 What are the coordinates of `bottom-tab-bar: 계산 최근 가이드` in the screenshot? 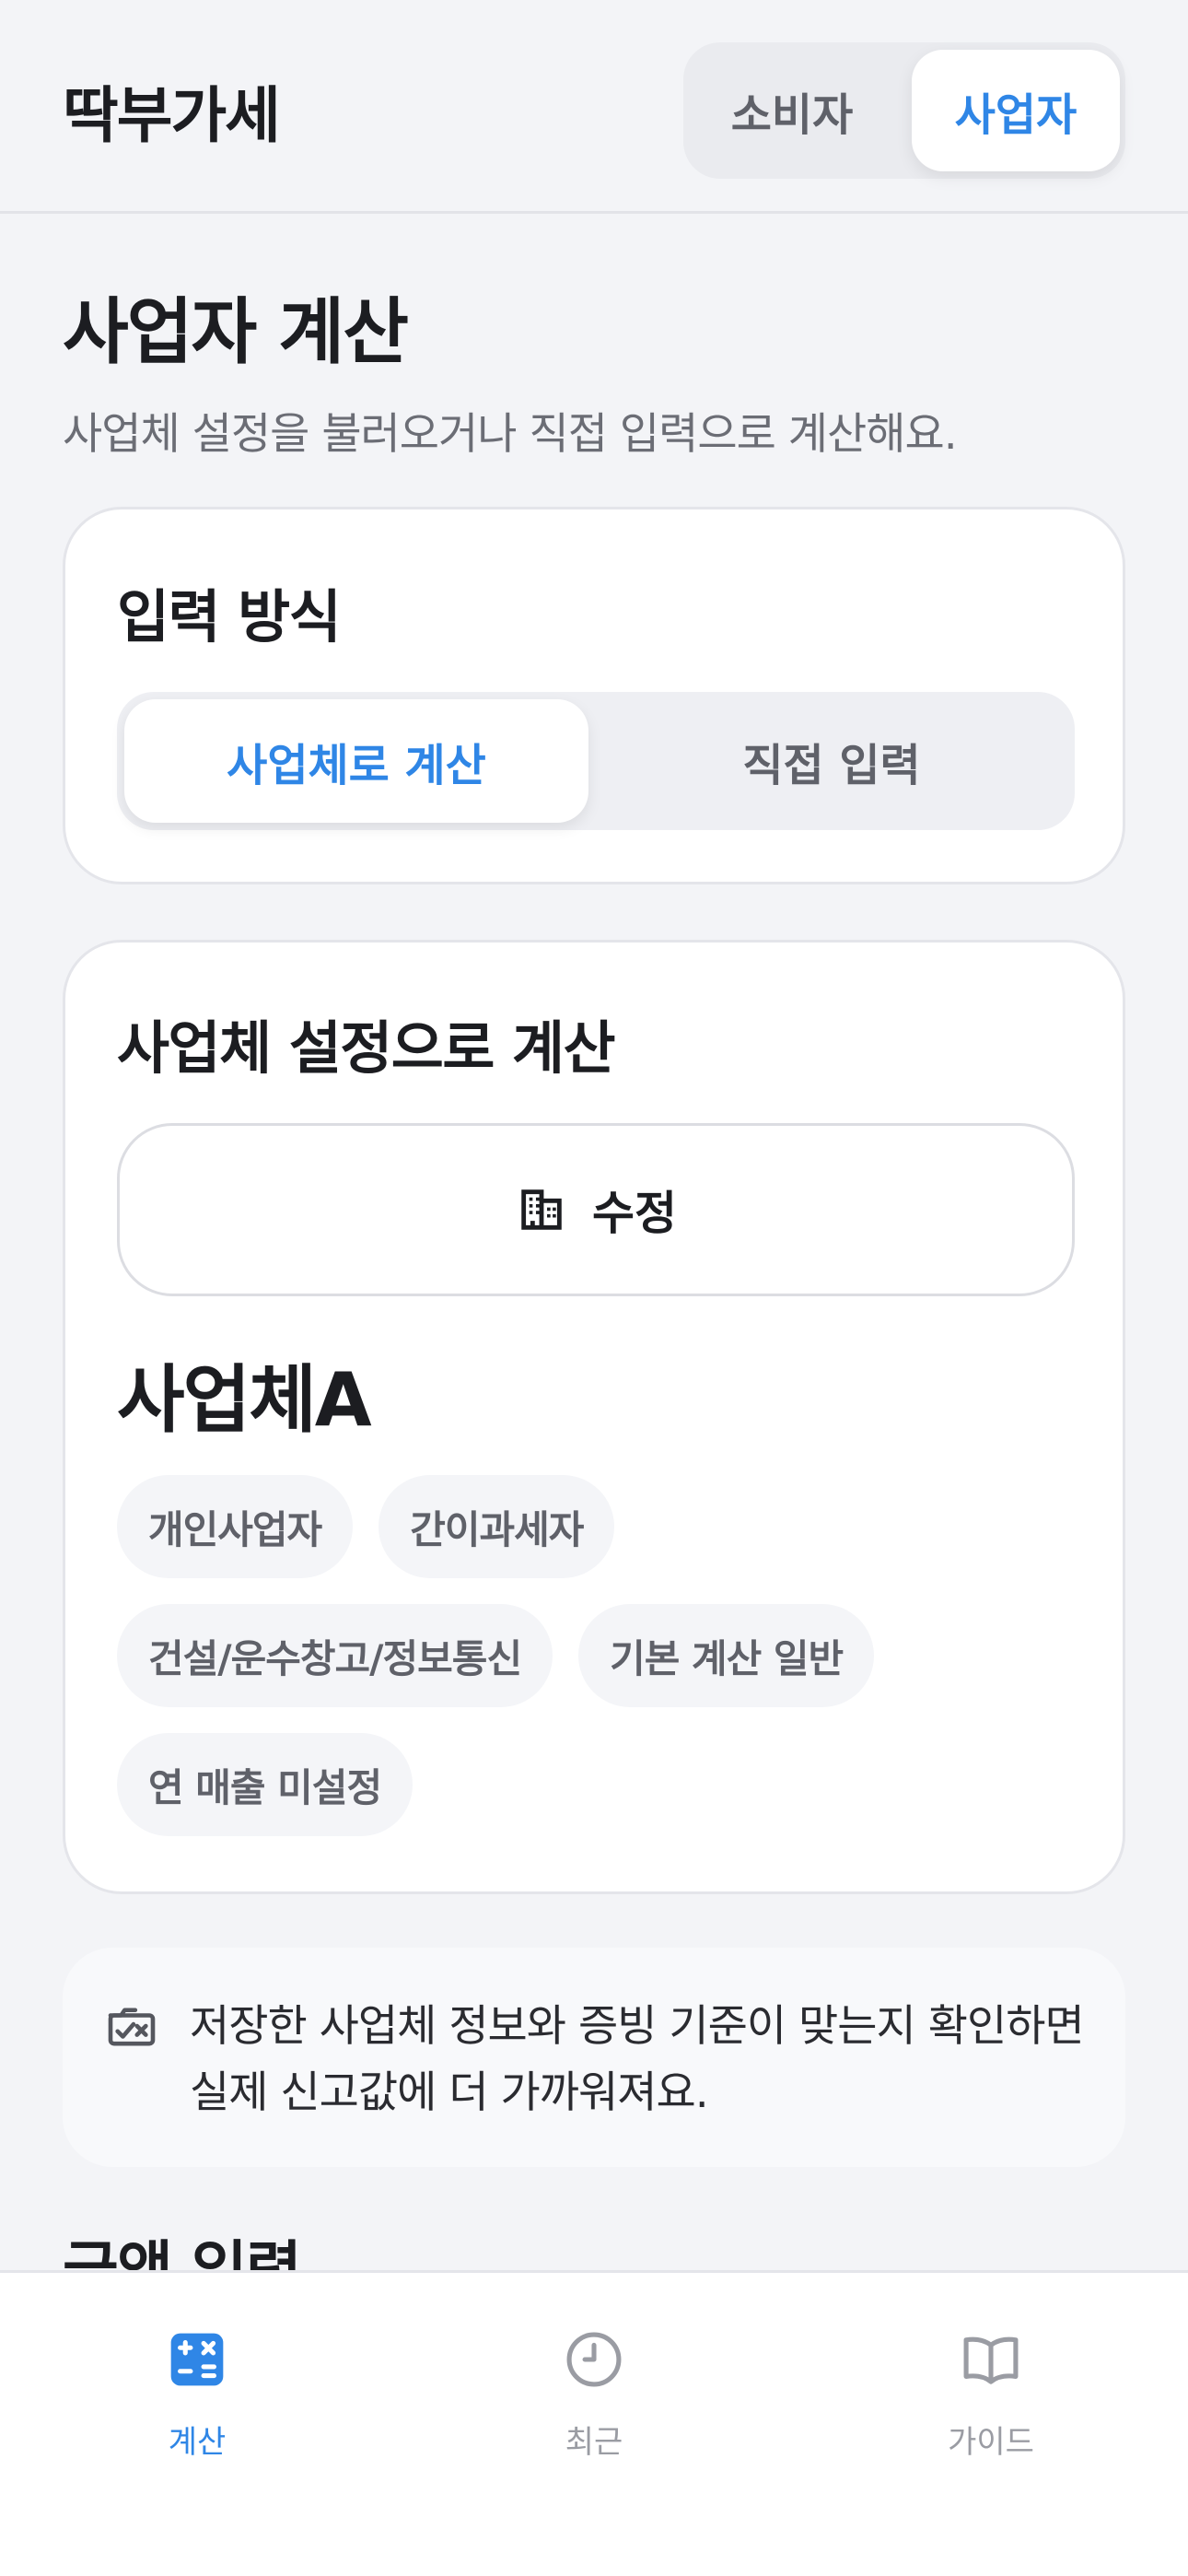 It's located at (594, 2423).